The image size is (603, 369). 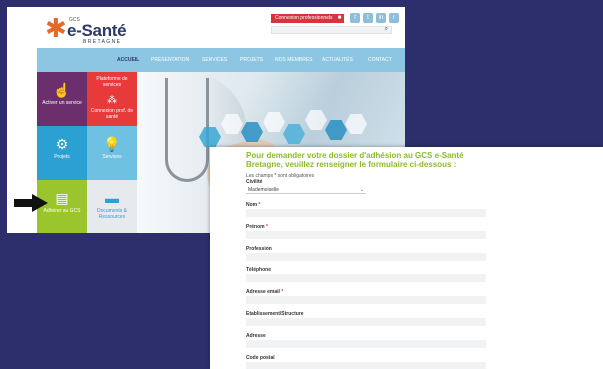 I want to click on field-label-nom: Nom *, so click(x=253, y=205).